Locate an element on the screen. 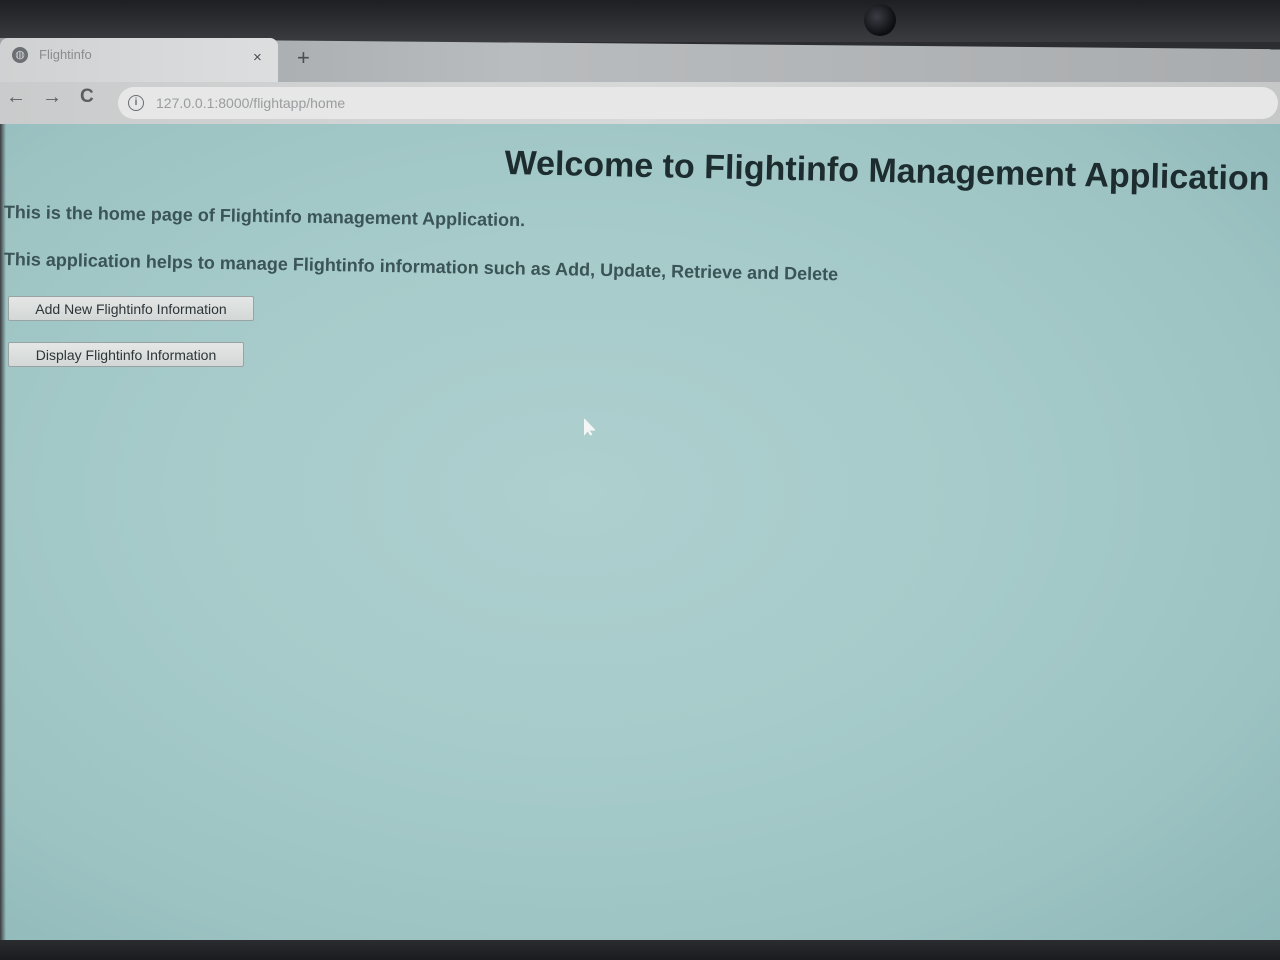  taskbar is located at coordinates (640, 950).